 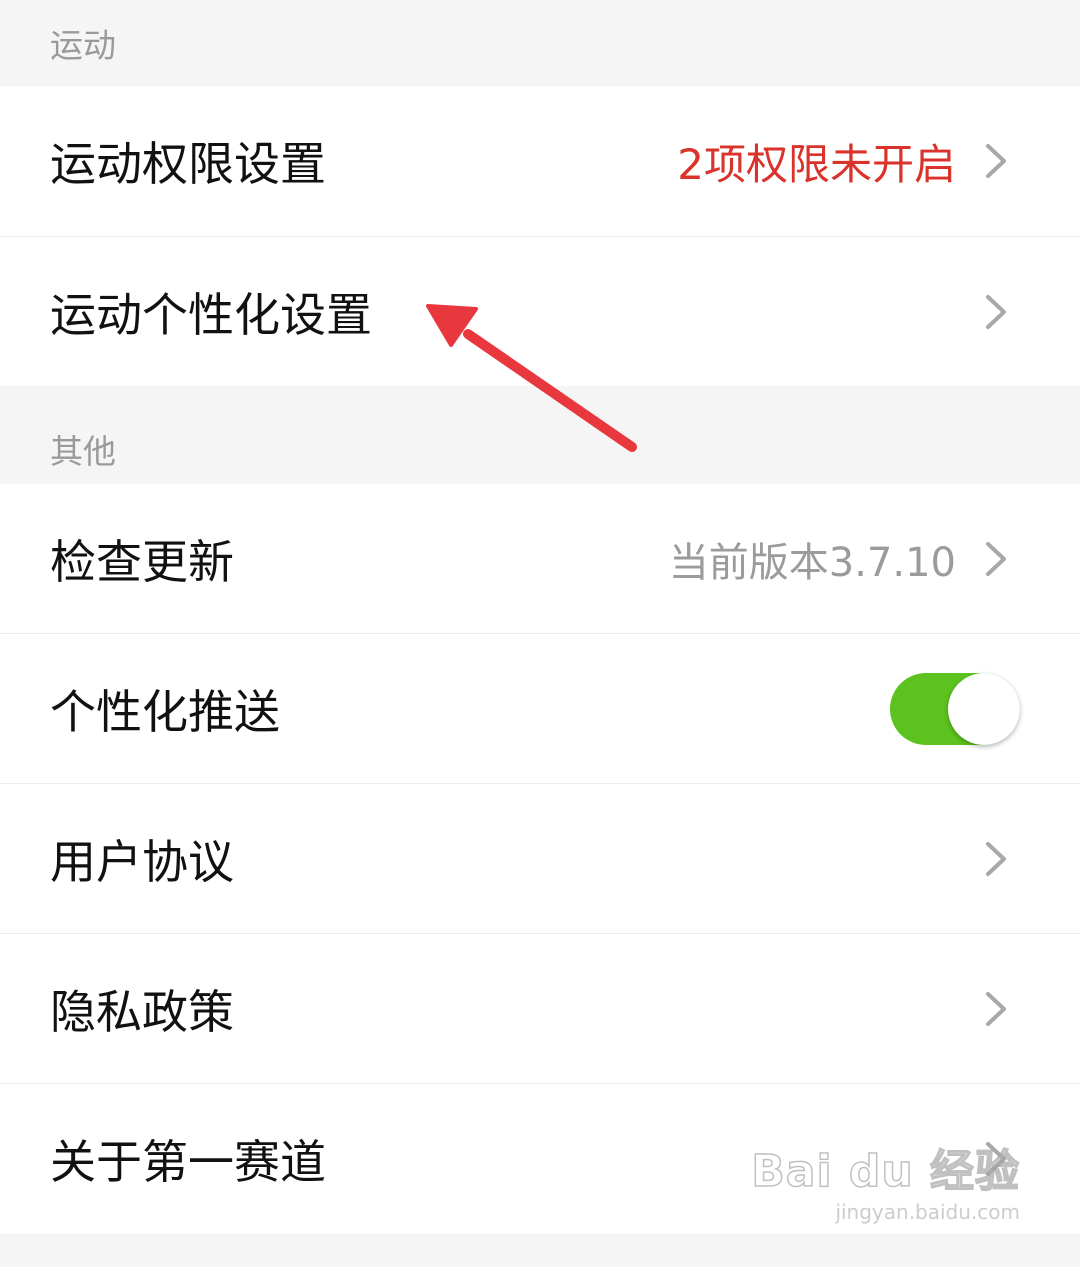 What do you see at coordinates (165, 711) in the screenshot?
I see `row-label-personalized-push: 个性化推送` at bounding box center [165, 711].